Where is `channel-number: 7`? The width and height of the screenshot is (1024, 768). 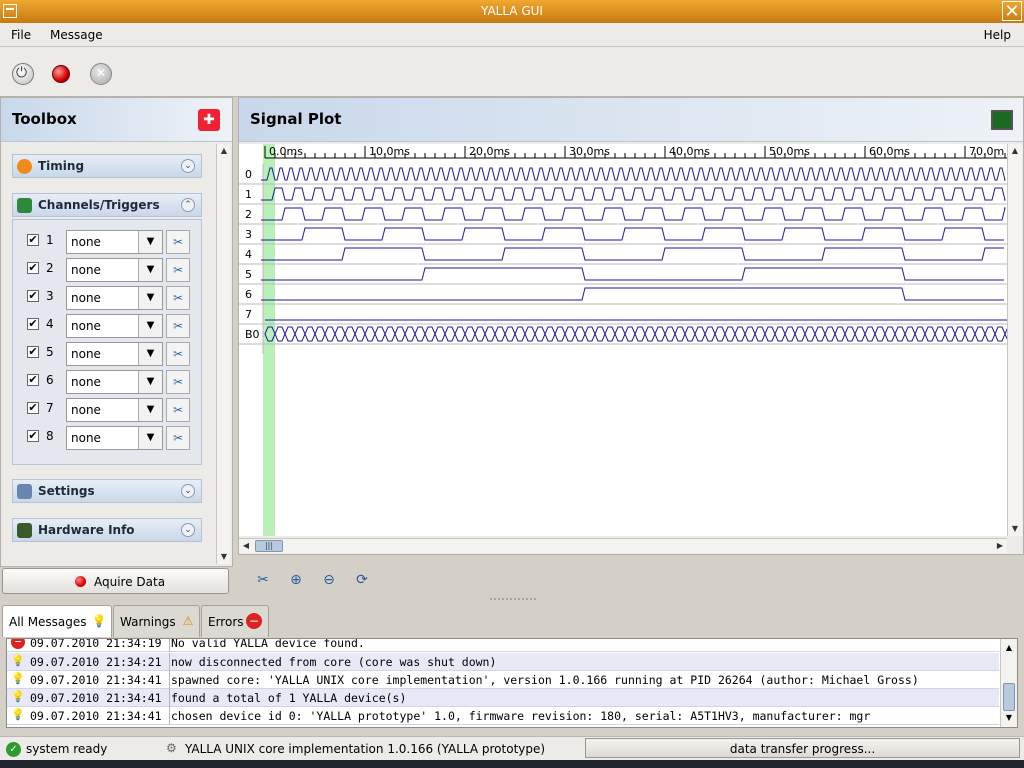
channel-number: 7 is located at coordinates (50, 408).